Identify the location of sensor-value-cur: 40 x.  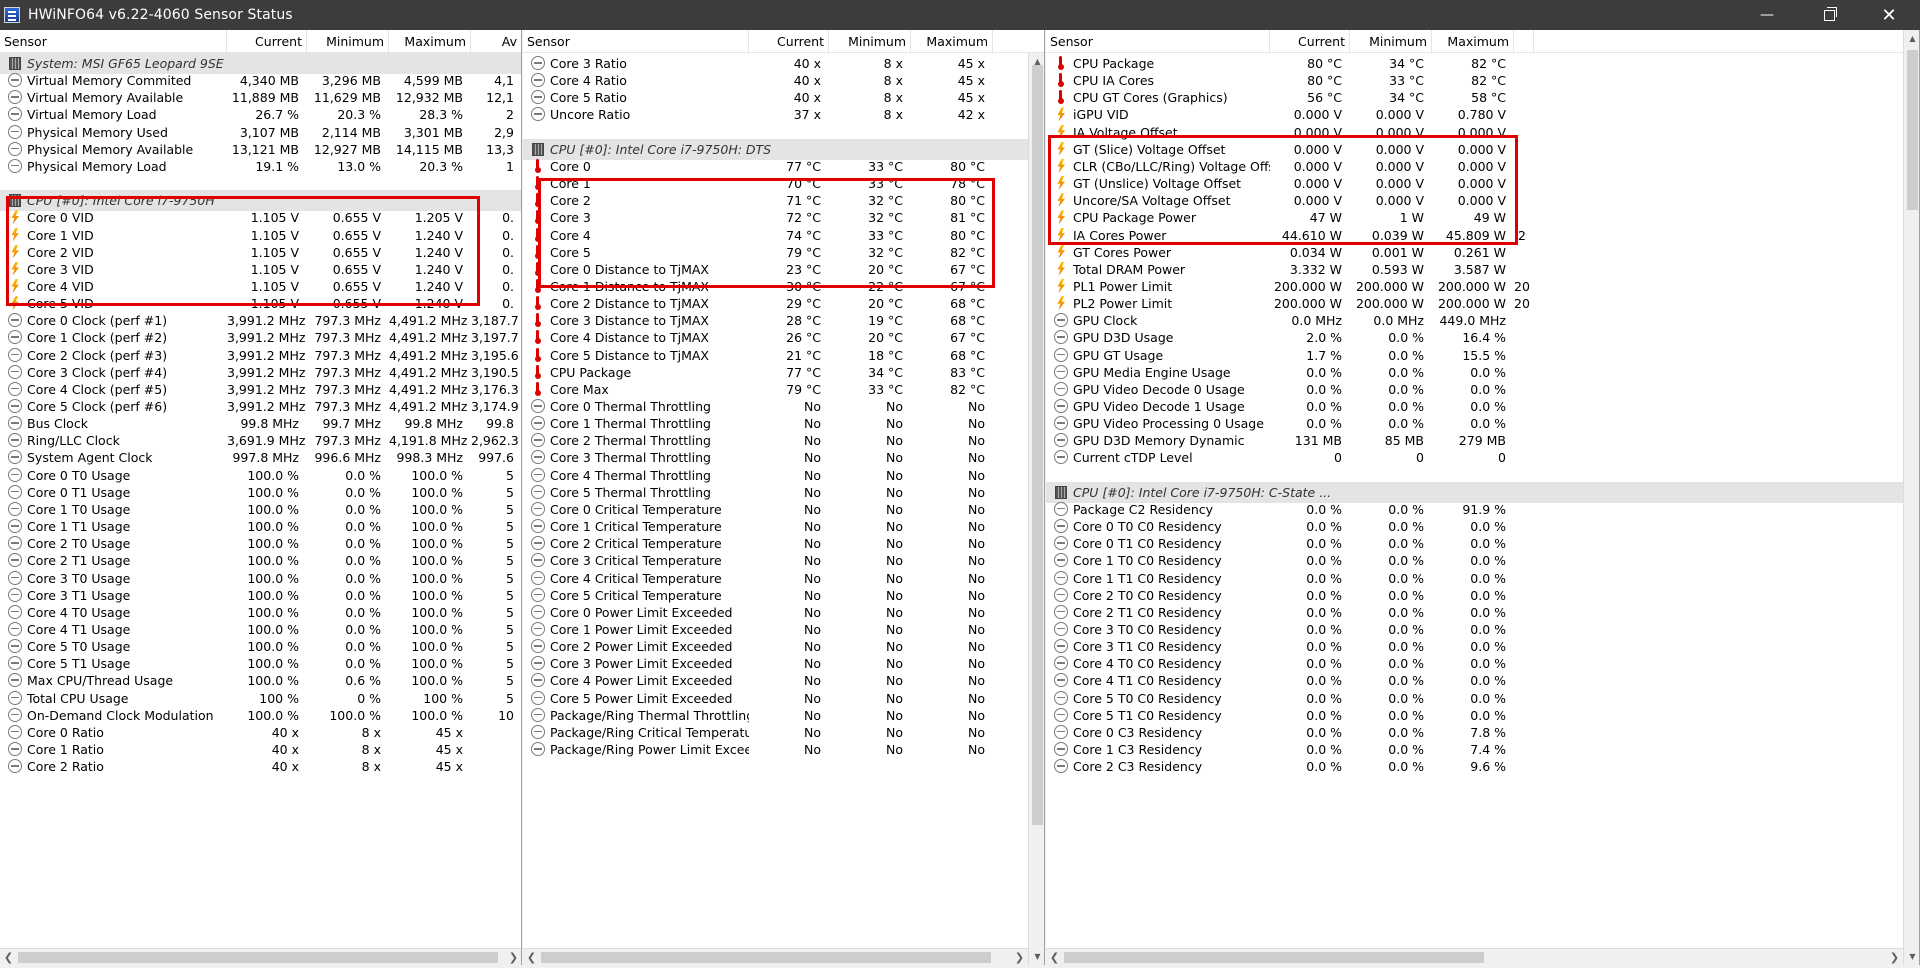
(285, 767).